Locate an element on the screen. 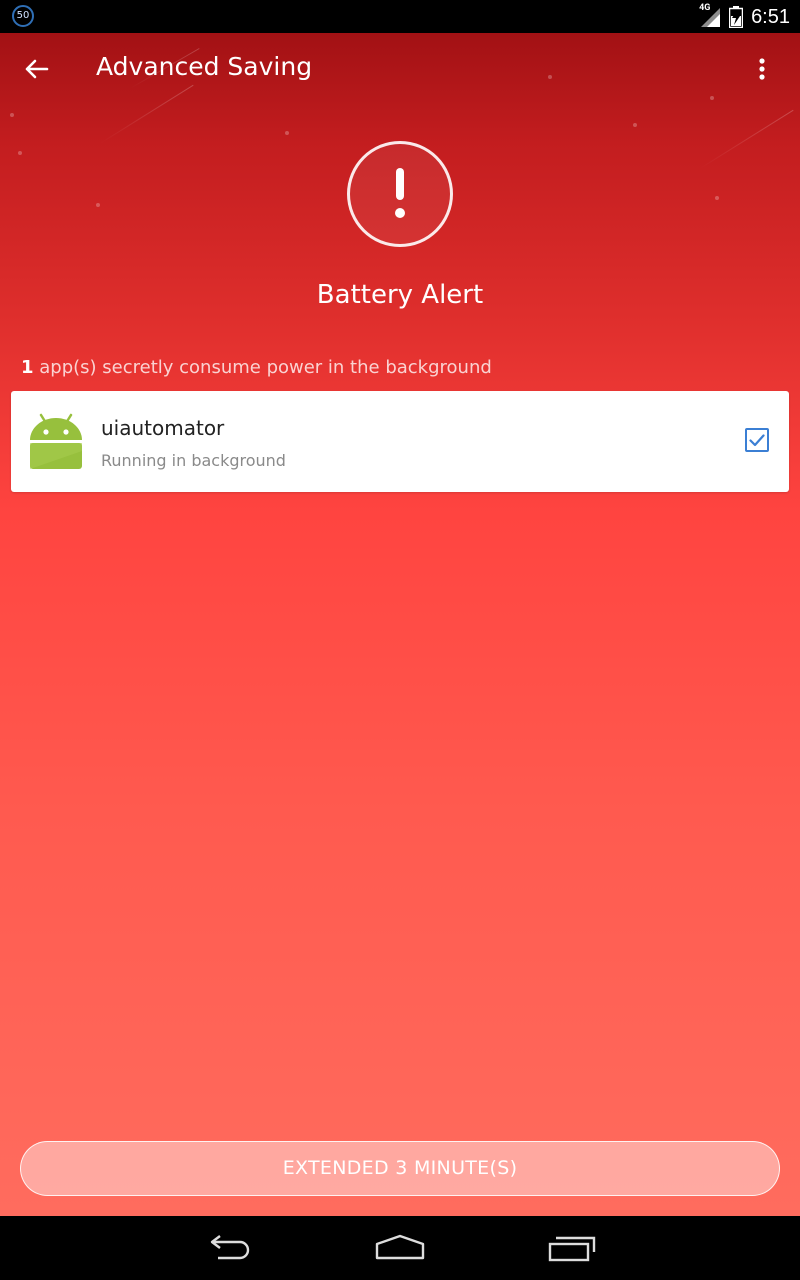 The width and height of the screenshot is (800, 1280). network-type-label: 4G is located at coordinates (705, 8).